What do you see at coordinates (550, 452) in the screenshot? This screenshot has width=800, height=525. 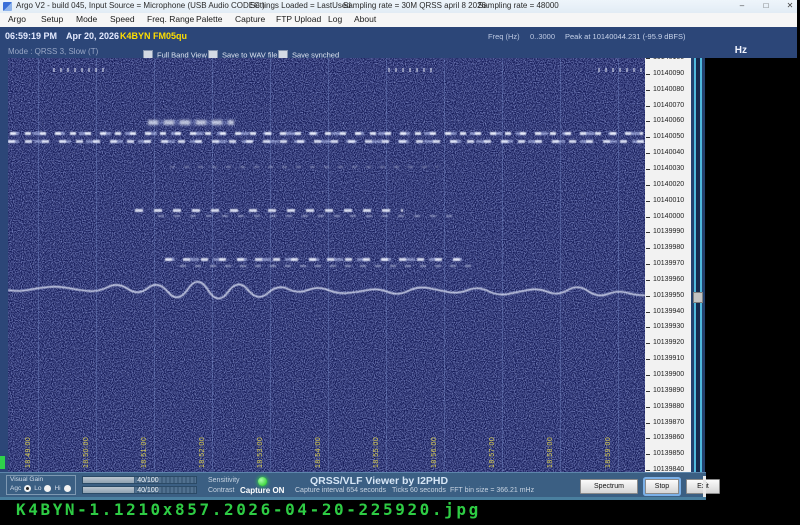 I see `tick-time-label: 18:58:00` at bounding box center [550, 452].